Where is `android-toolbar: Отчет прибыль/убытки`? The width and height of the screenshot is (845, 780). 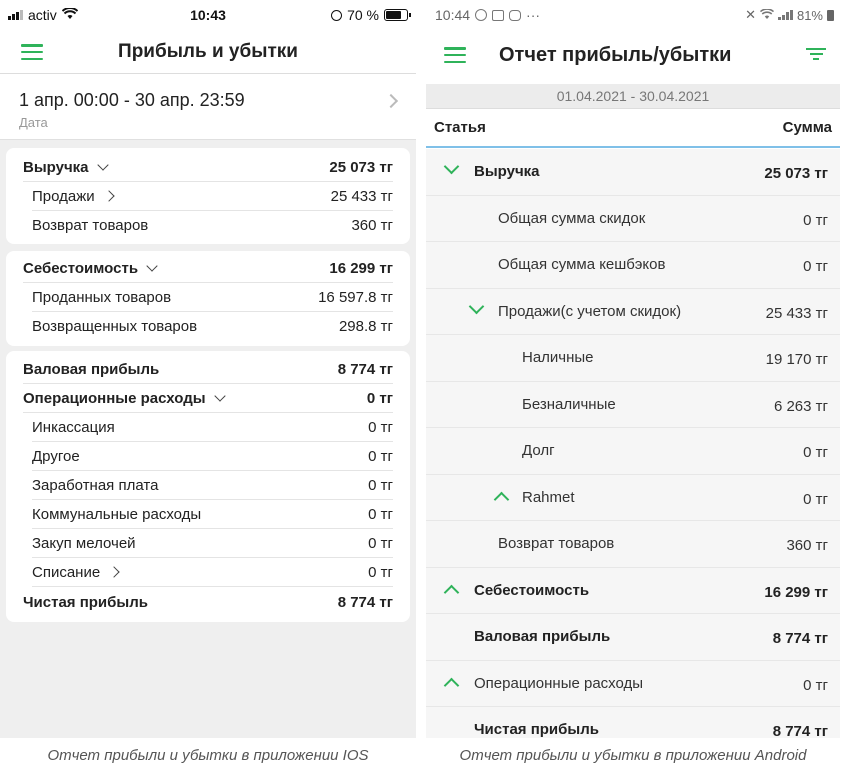 android-toolbar: Отчет прибыль/убытки is located at coordinates (633, 56).